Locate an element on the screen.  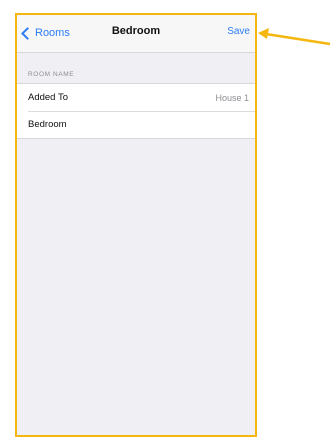
room-settings-table: Added To House 1 Bedroom is located at coordinates (136, 111).